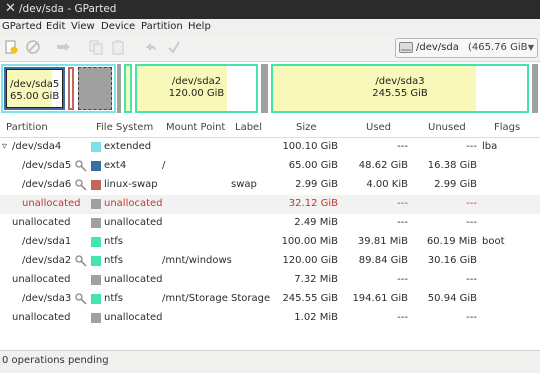 The image size is (540, 373). I want to click on menu-partition: Partition, so click(162, 26).